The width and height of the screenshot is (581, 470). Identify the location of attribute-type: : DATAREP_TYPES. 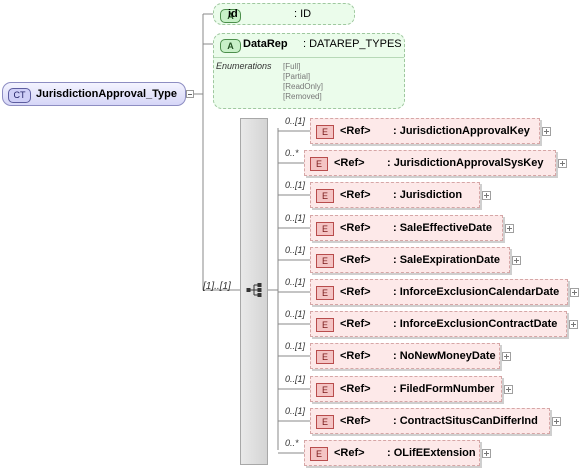
(352, 44).